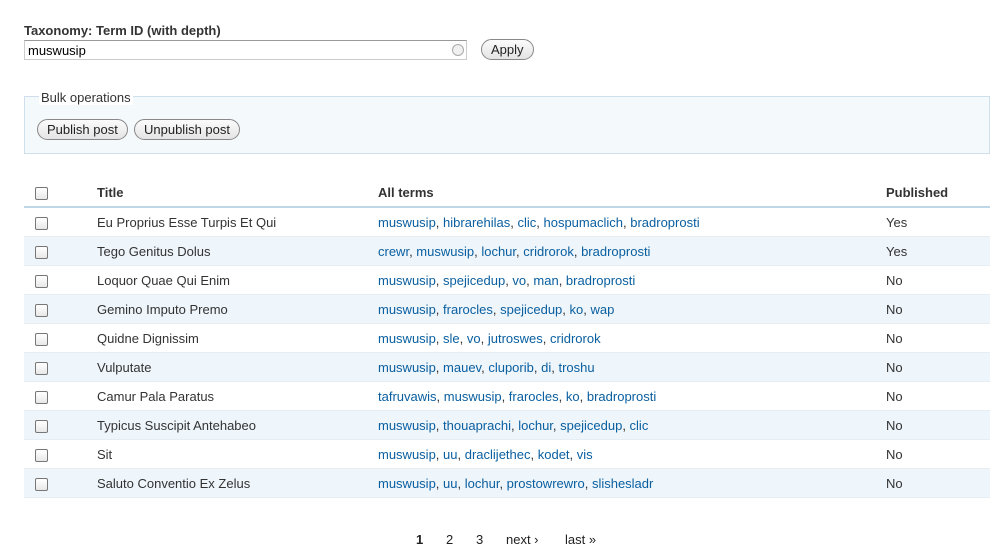 This screenshot has width=1007, height=558. I want to click on title-header: Title, so click(237, 193).